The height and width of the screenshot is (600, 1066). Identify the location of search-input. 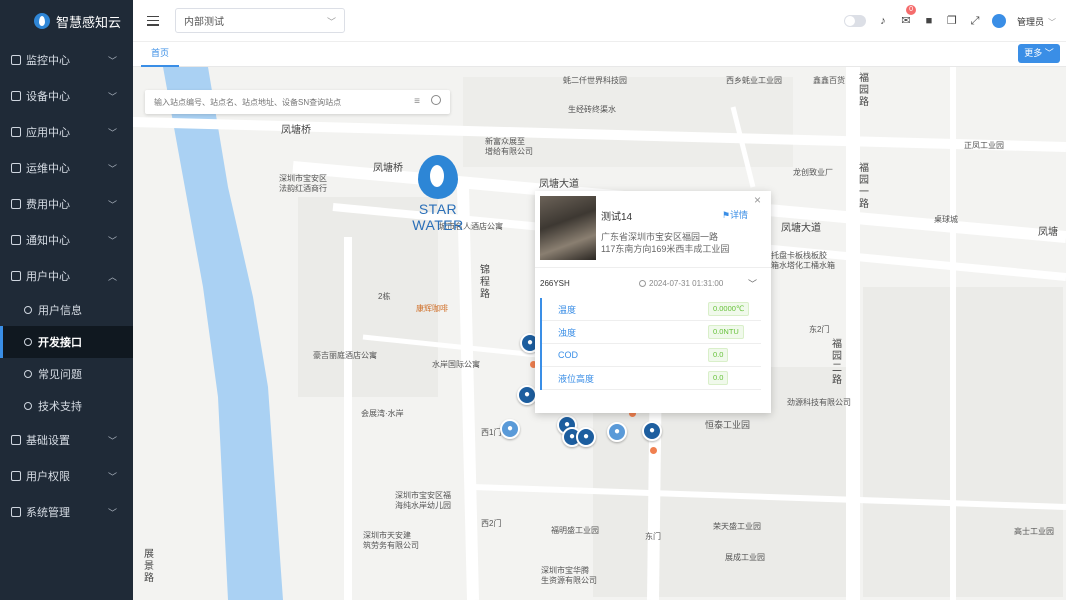
(276, 102).